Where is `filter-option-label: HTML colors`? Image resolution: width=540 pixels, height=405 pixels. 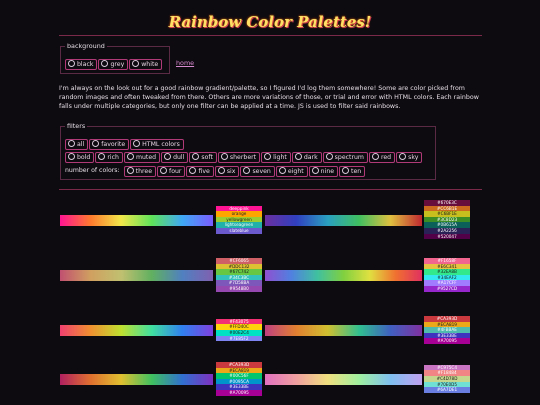
filter-option-label: HTML colors is located at coordinates (161, 144).